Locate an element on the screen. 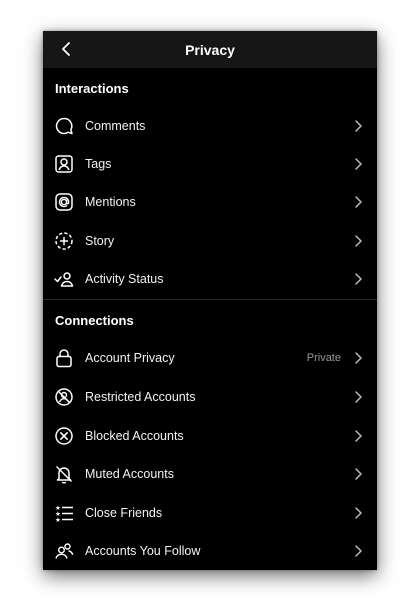 Image resolution: width=417 pixels, height=600 pixels. lock-icon is located at coordinates (64, 358).